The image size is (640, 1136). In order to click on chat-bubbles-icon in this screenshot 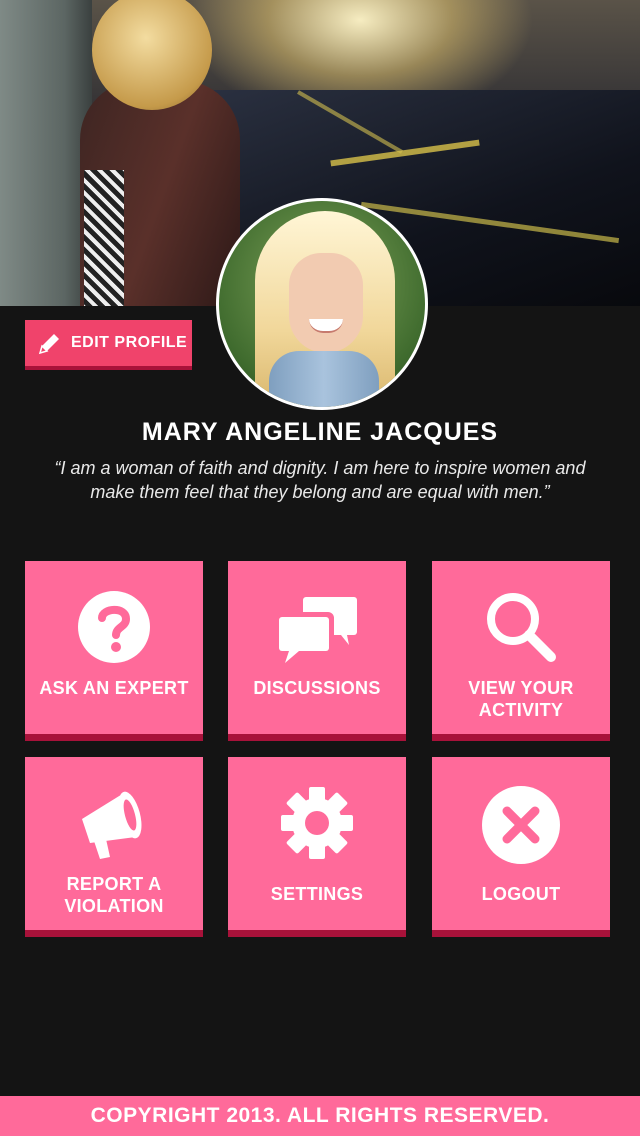, I will do `click(316, 630)`.